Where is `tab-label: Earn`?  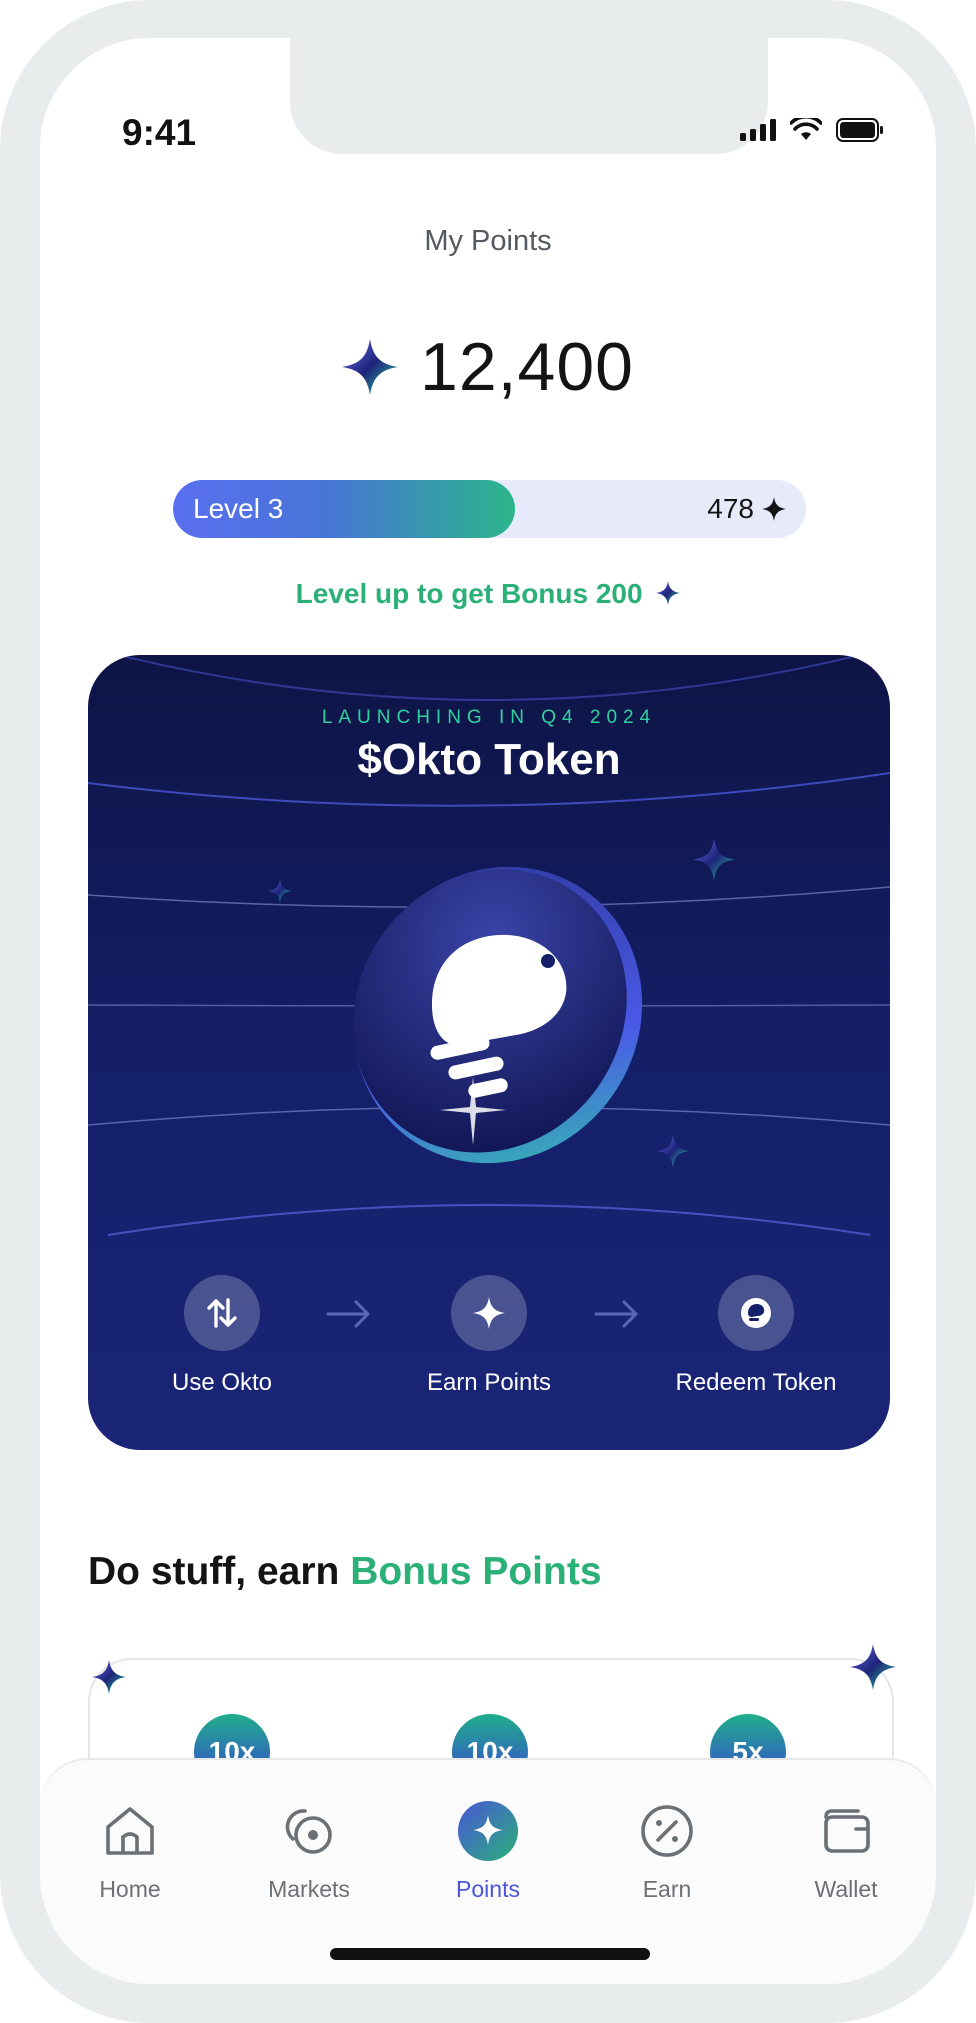 tab-label: Earn is located at coordinates (667, 1889).